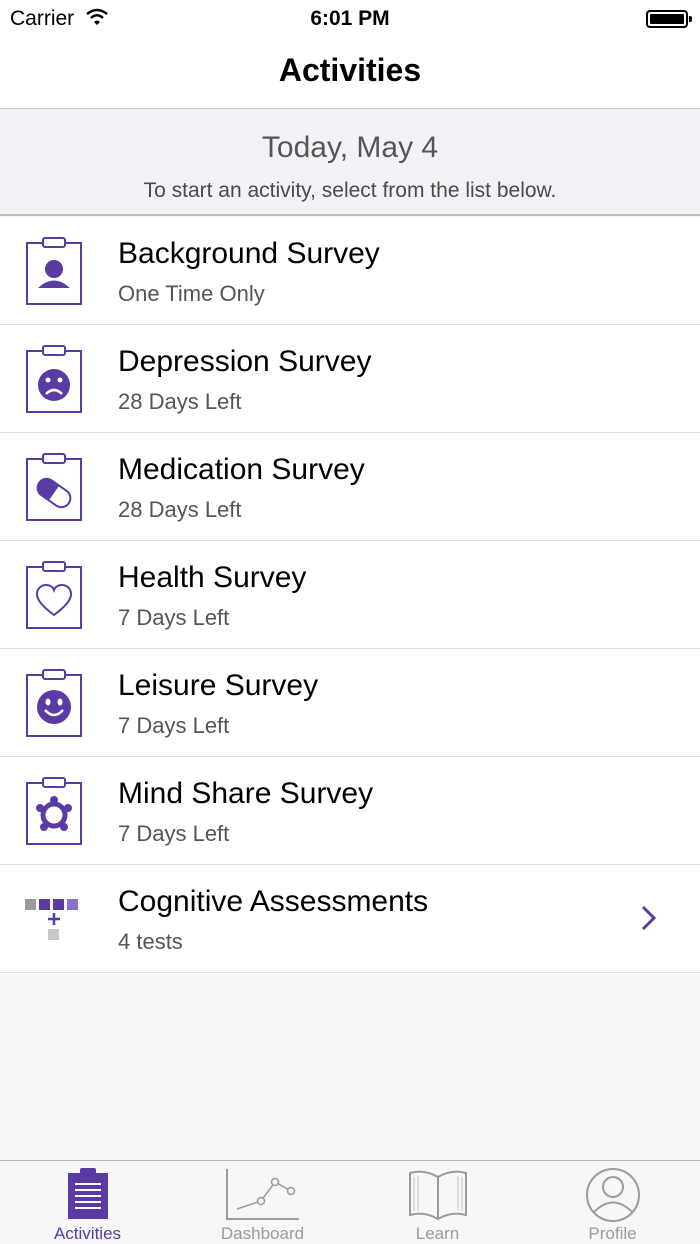 The height and width of the screenshot is (1244, 700). What do you see at coordinates (245, 361) in the screenshot?
I see `activity-title: Depression Survey` at bounding box center [245, 361].